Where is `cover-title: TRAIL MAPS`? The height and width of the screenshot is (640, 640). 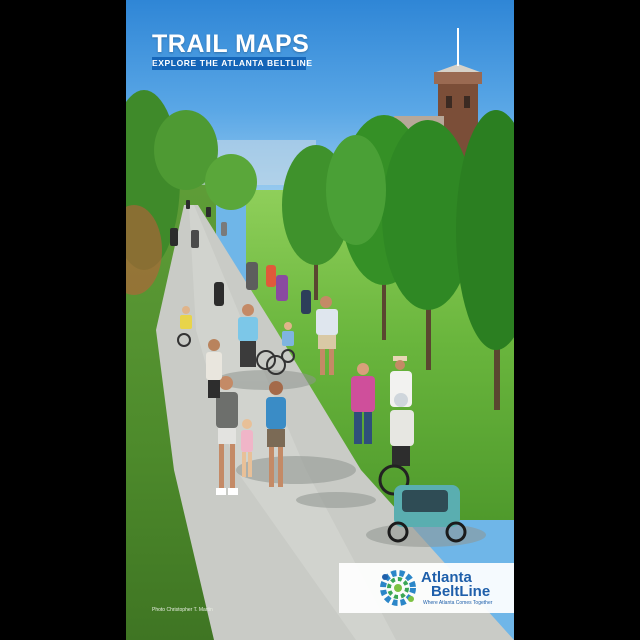 cover-title: TRAIL MAPS is located at coordinates (231, 44).